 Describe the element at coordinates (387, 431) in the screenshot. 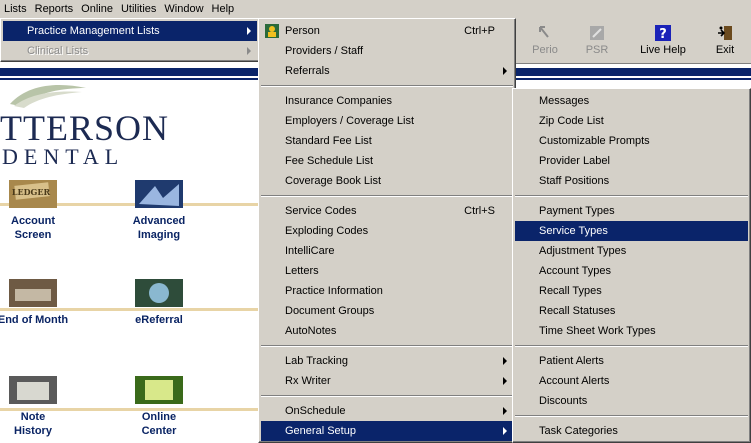

I see `menu-item-general-setup: General Setup` at that location.